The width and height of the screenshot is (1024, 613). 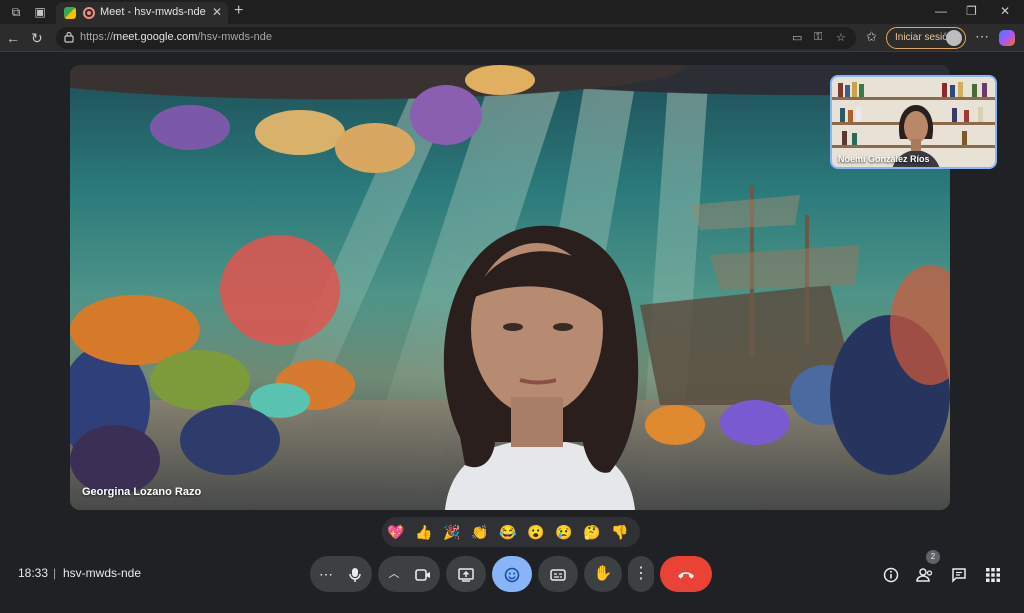 I want to click on microphone-control: ⋯, so click(x=341, y=574).